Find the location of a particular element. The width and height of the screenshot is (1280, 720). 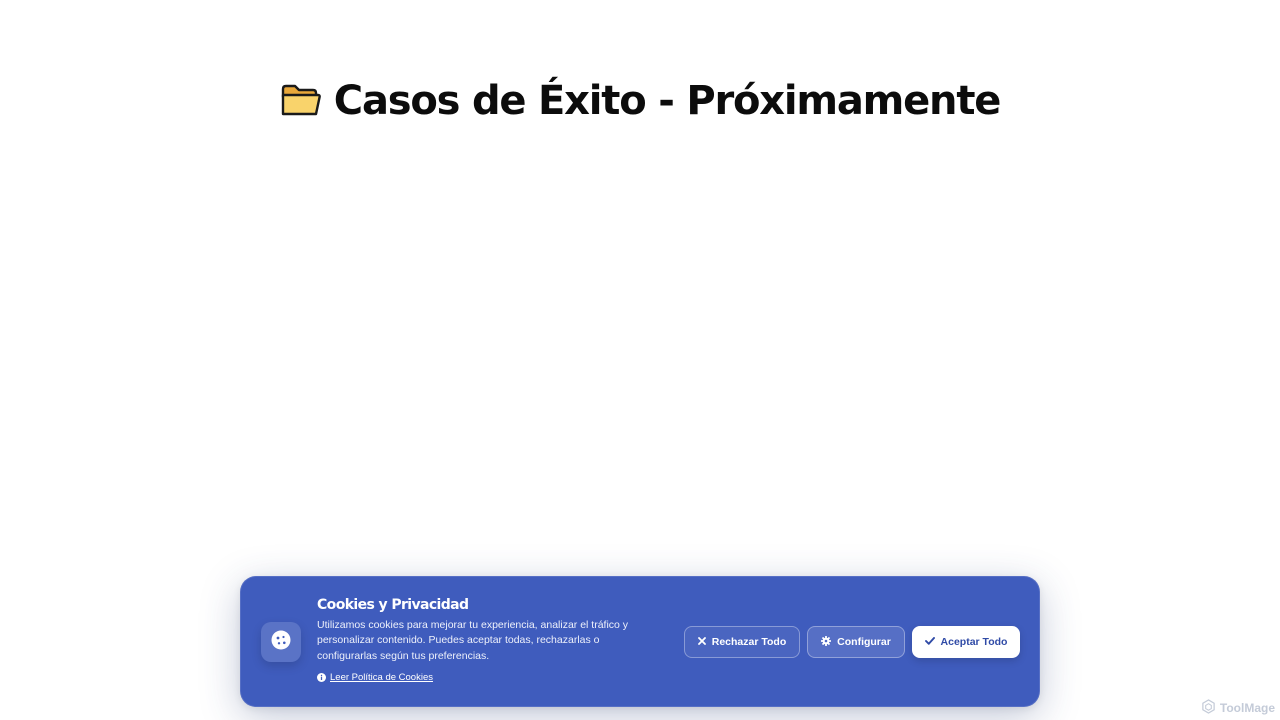

cookie-policy-label: Leer Política de Cookies is located at coordinates (381, 677).